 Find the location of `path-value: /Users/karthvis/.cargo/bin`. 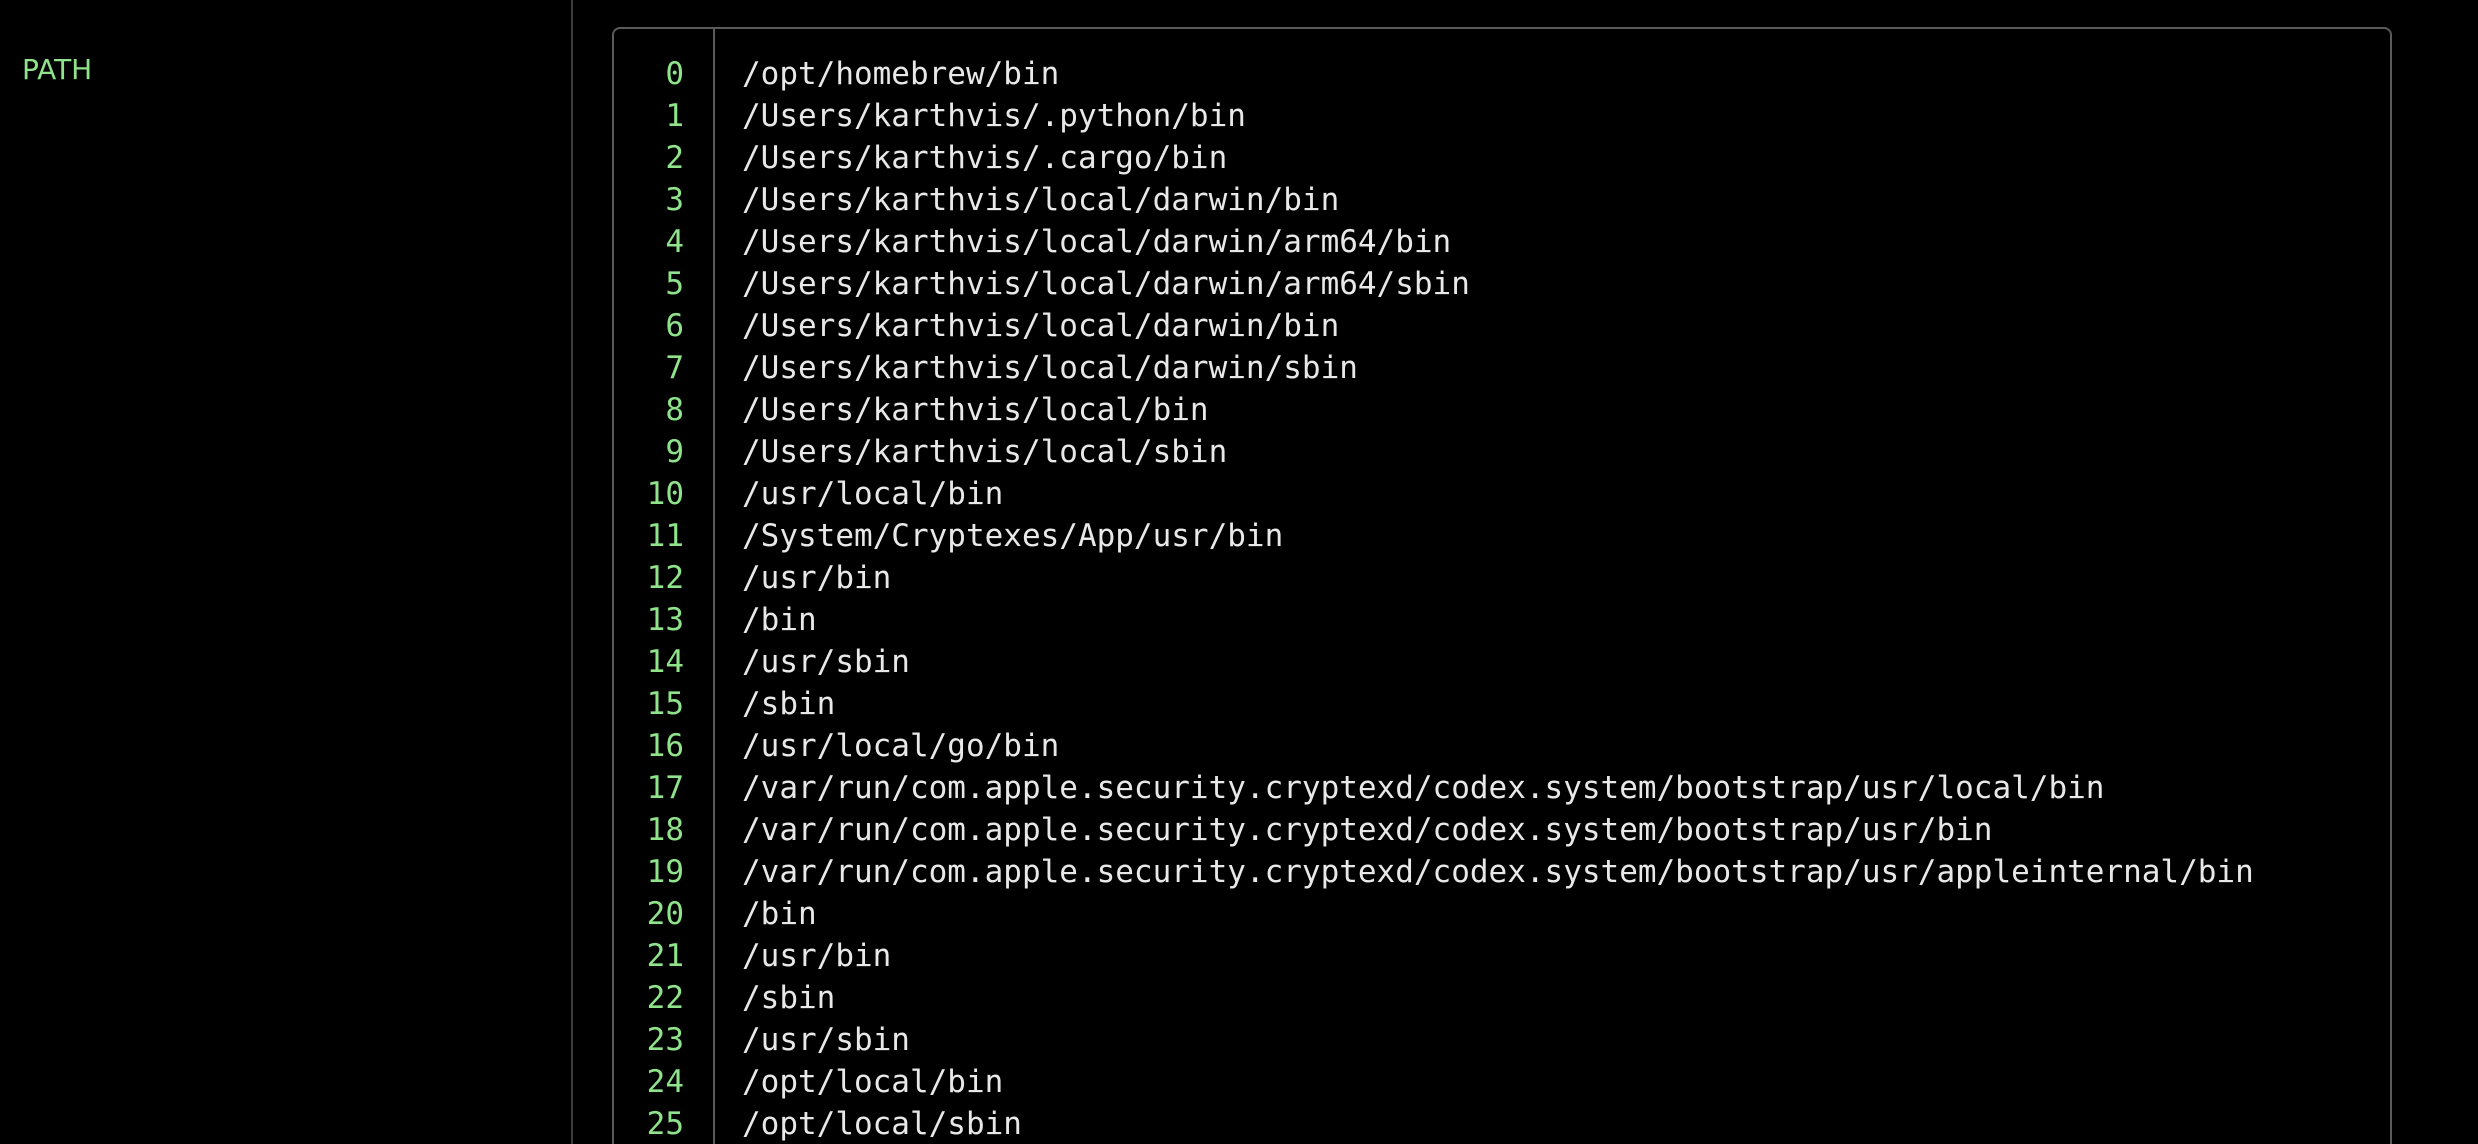

path-value: /Users/karthvis/.cargo/bin is located at coordinates (985, 158).